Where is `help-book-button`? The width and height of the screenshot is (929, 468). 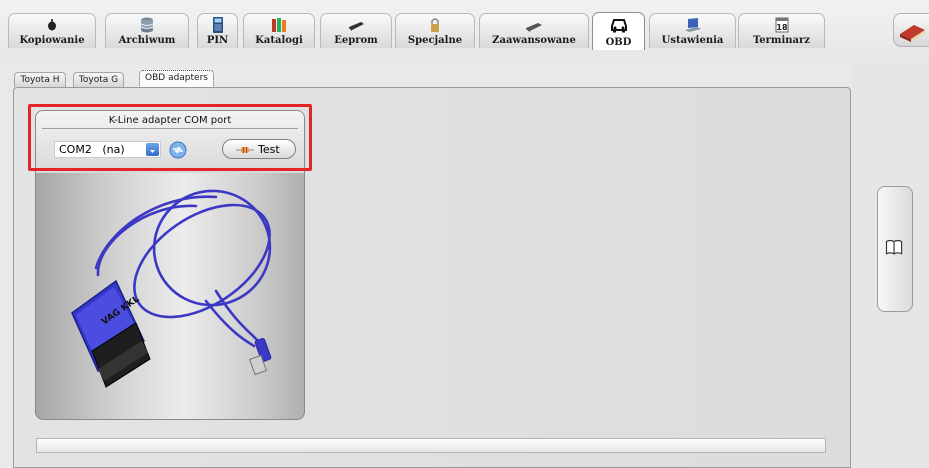 help-book-button is located at coordinates (911, 30).